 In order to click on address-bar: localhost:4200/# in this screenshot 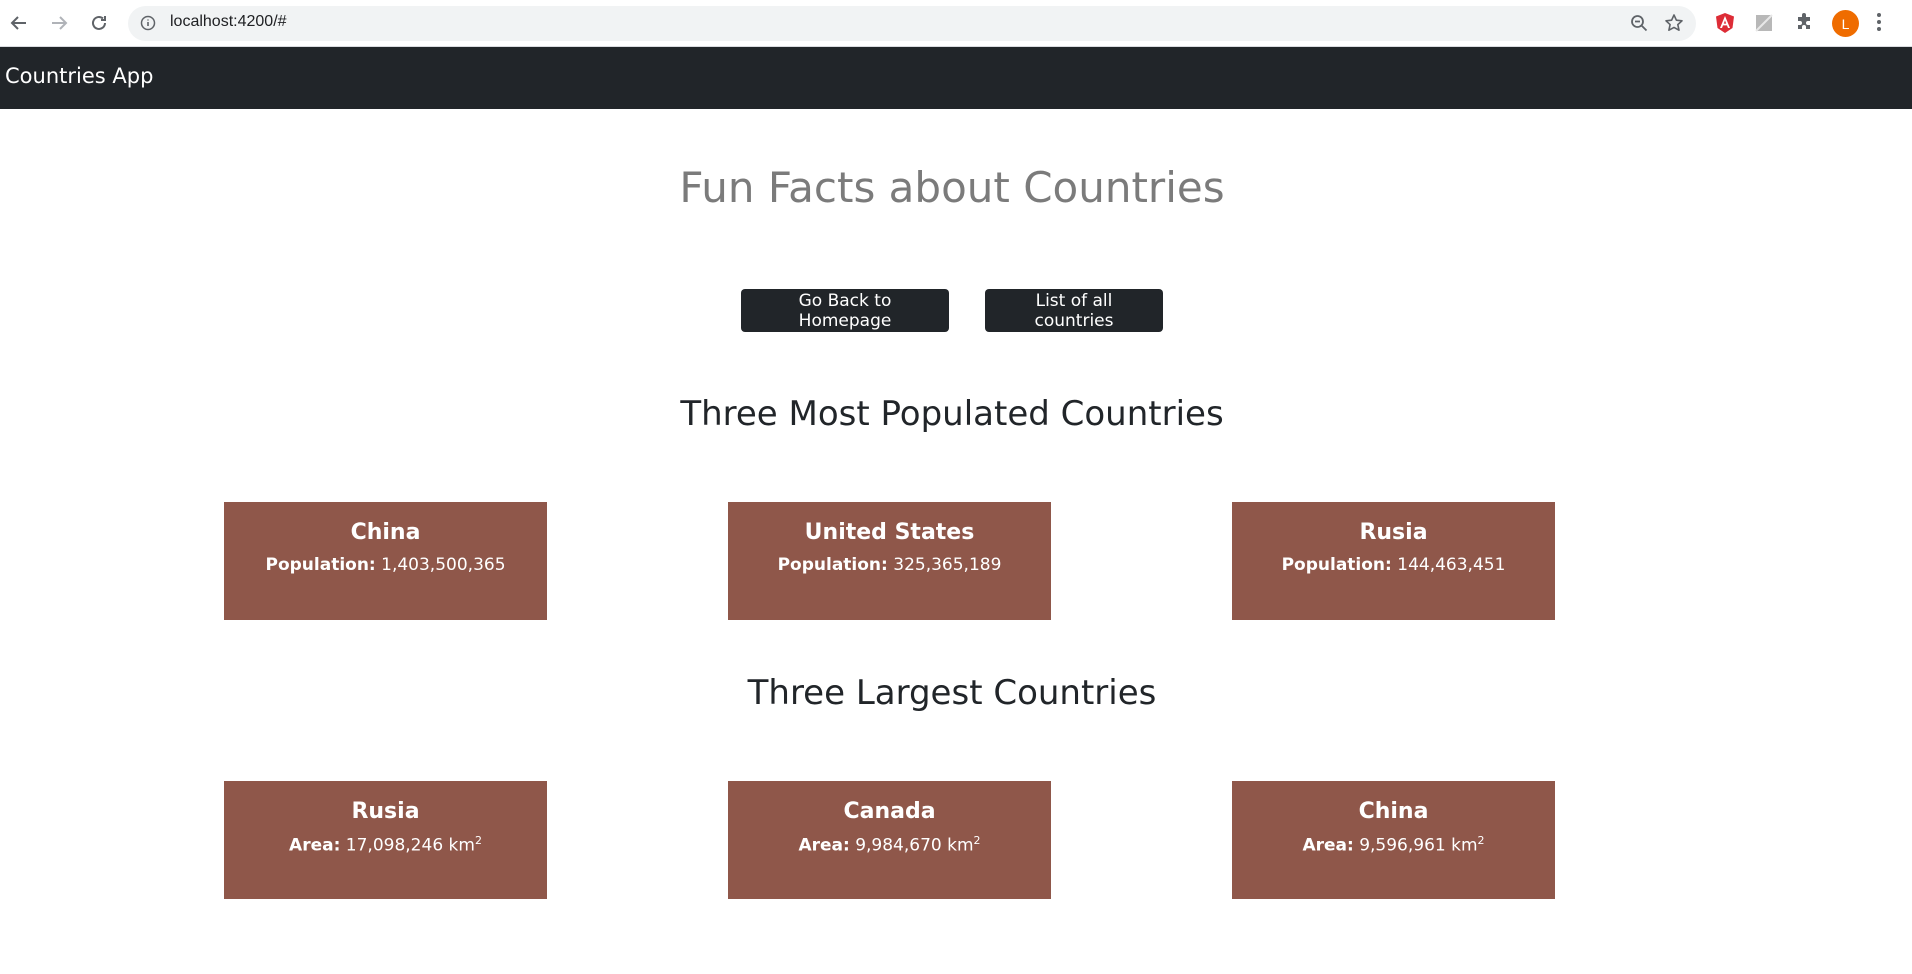, I will do `click(912, 23)`.